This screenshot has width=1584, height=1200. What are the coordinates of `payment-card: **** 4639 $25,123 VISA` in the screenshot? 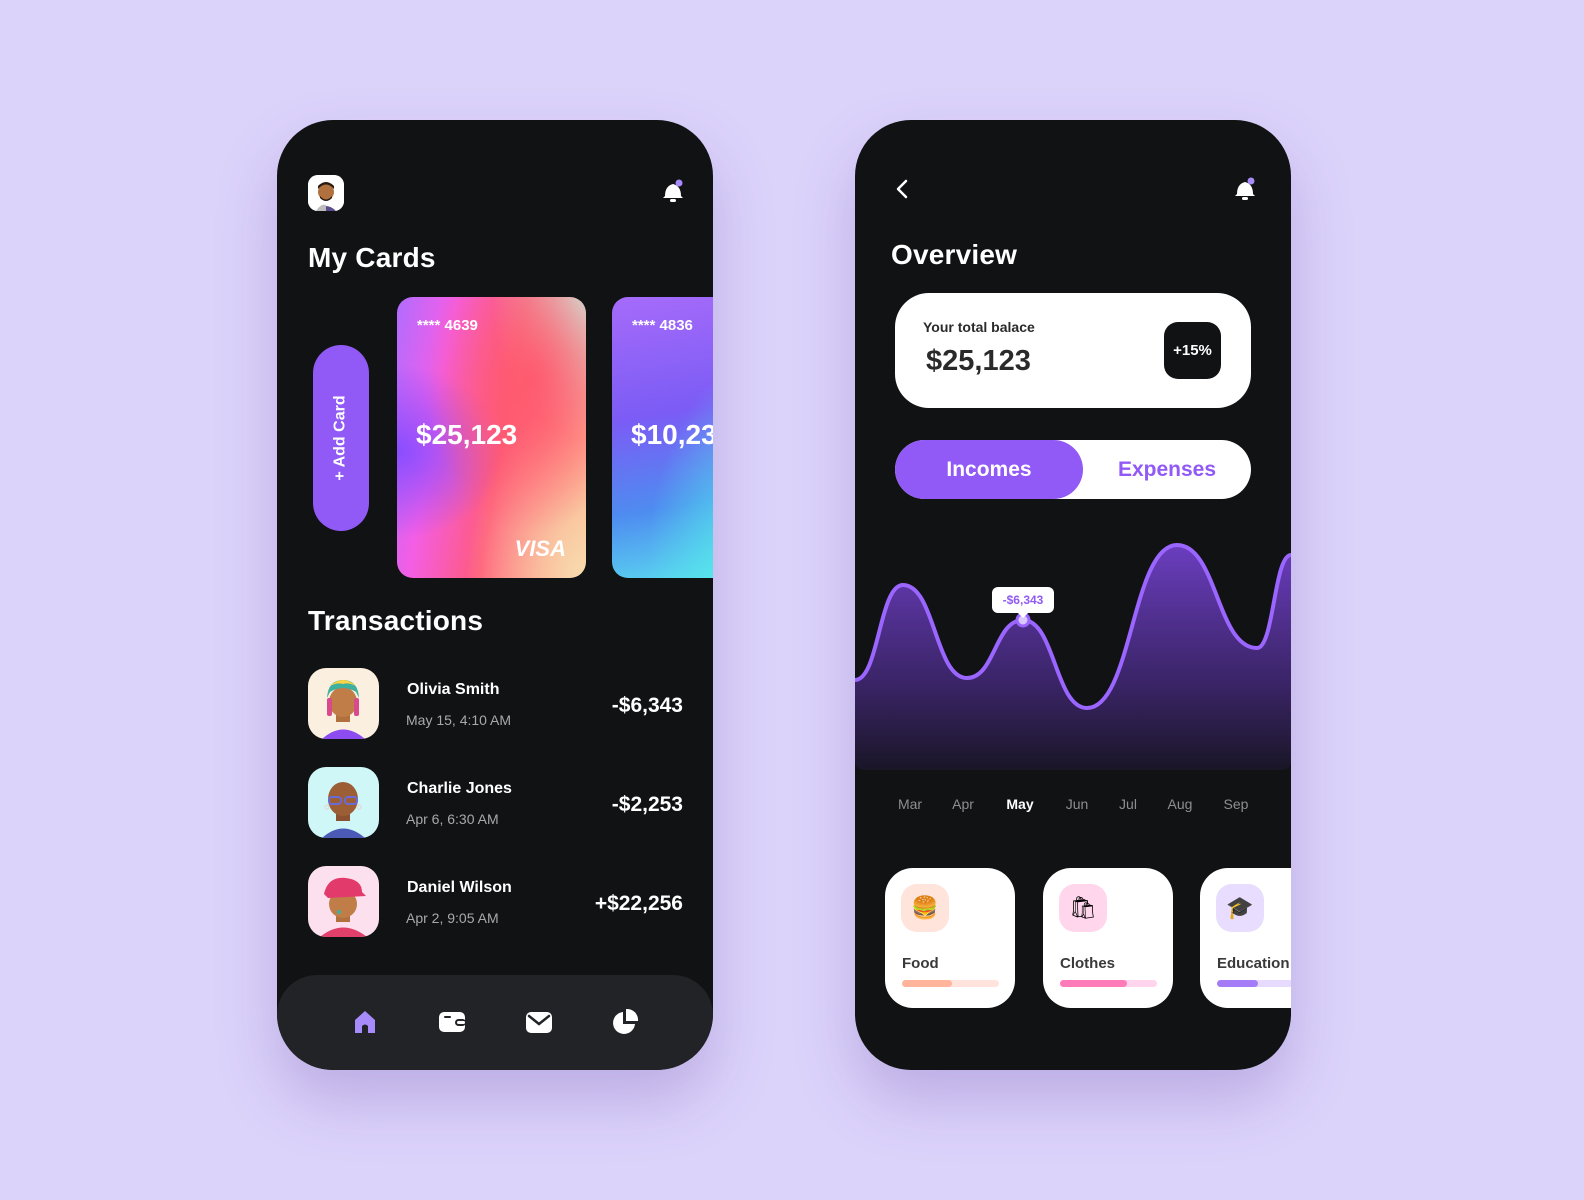 It's located at (491, 437).